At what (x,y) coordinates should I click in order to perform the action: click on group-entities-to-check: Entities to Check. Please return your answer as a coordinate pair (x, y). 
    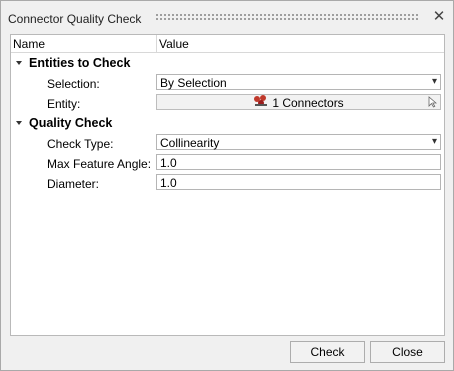
    Looking at the image, I should click on (73, 63).